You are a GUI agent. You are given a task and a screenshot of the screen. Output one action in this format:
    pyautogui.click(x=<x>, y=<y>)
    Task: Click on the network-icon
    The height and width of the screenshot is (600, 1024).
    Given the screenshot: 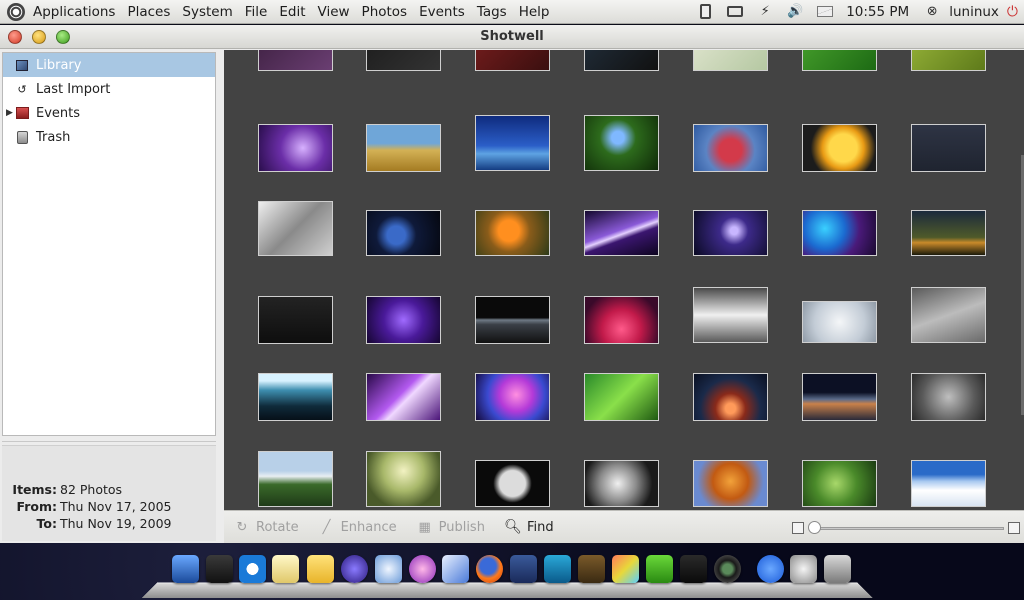 What is the action you would take?
    pyautogui.click(x=388, y=569)
    